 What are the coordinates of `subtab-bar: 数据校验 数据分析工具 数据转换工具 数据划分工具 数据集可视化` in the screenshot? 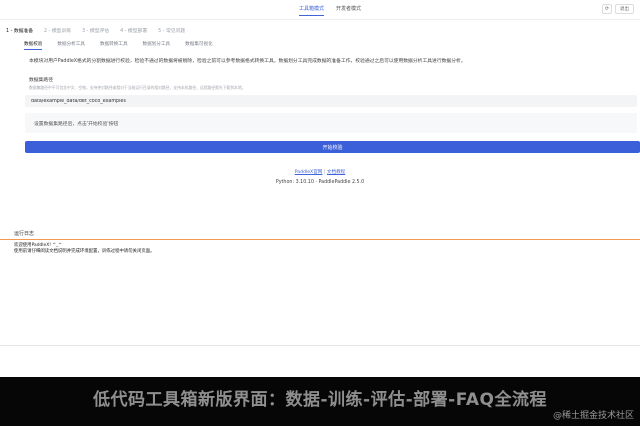 It's located at (118, 45).